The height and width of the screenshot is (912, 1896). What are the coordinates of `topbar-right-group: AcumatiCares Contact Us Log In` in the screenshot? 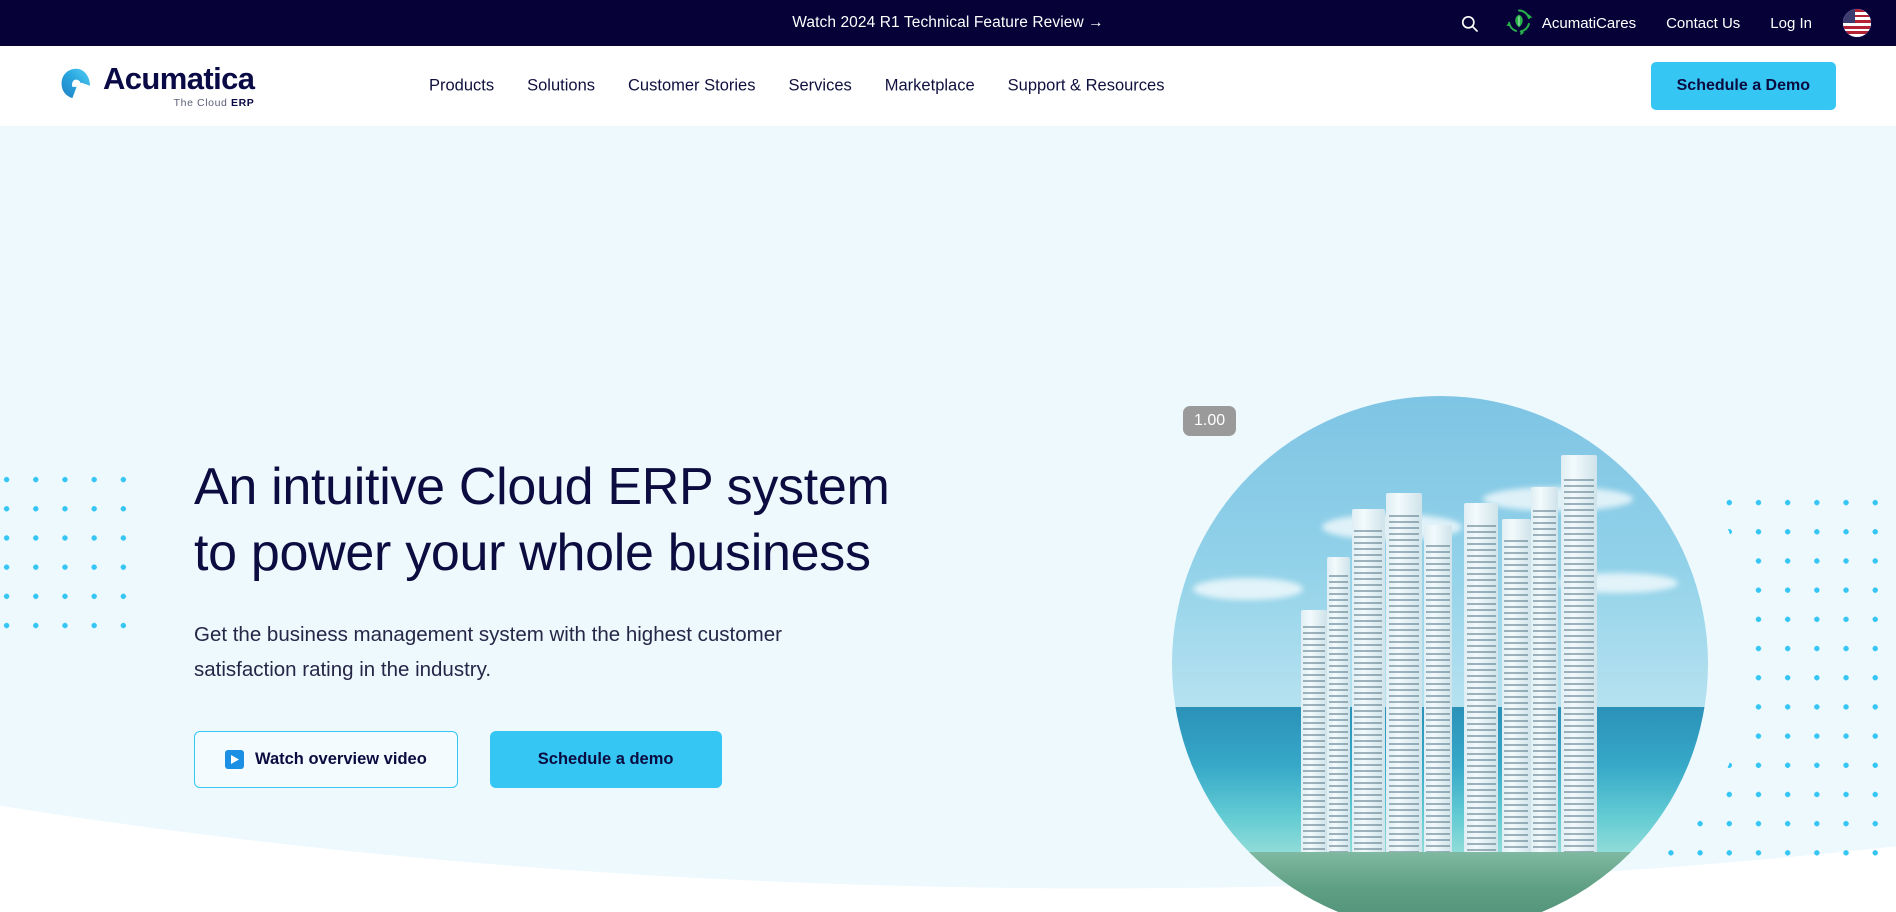 It's located at (1662, 23).